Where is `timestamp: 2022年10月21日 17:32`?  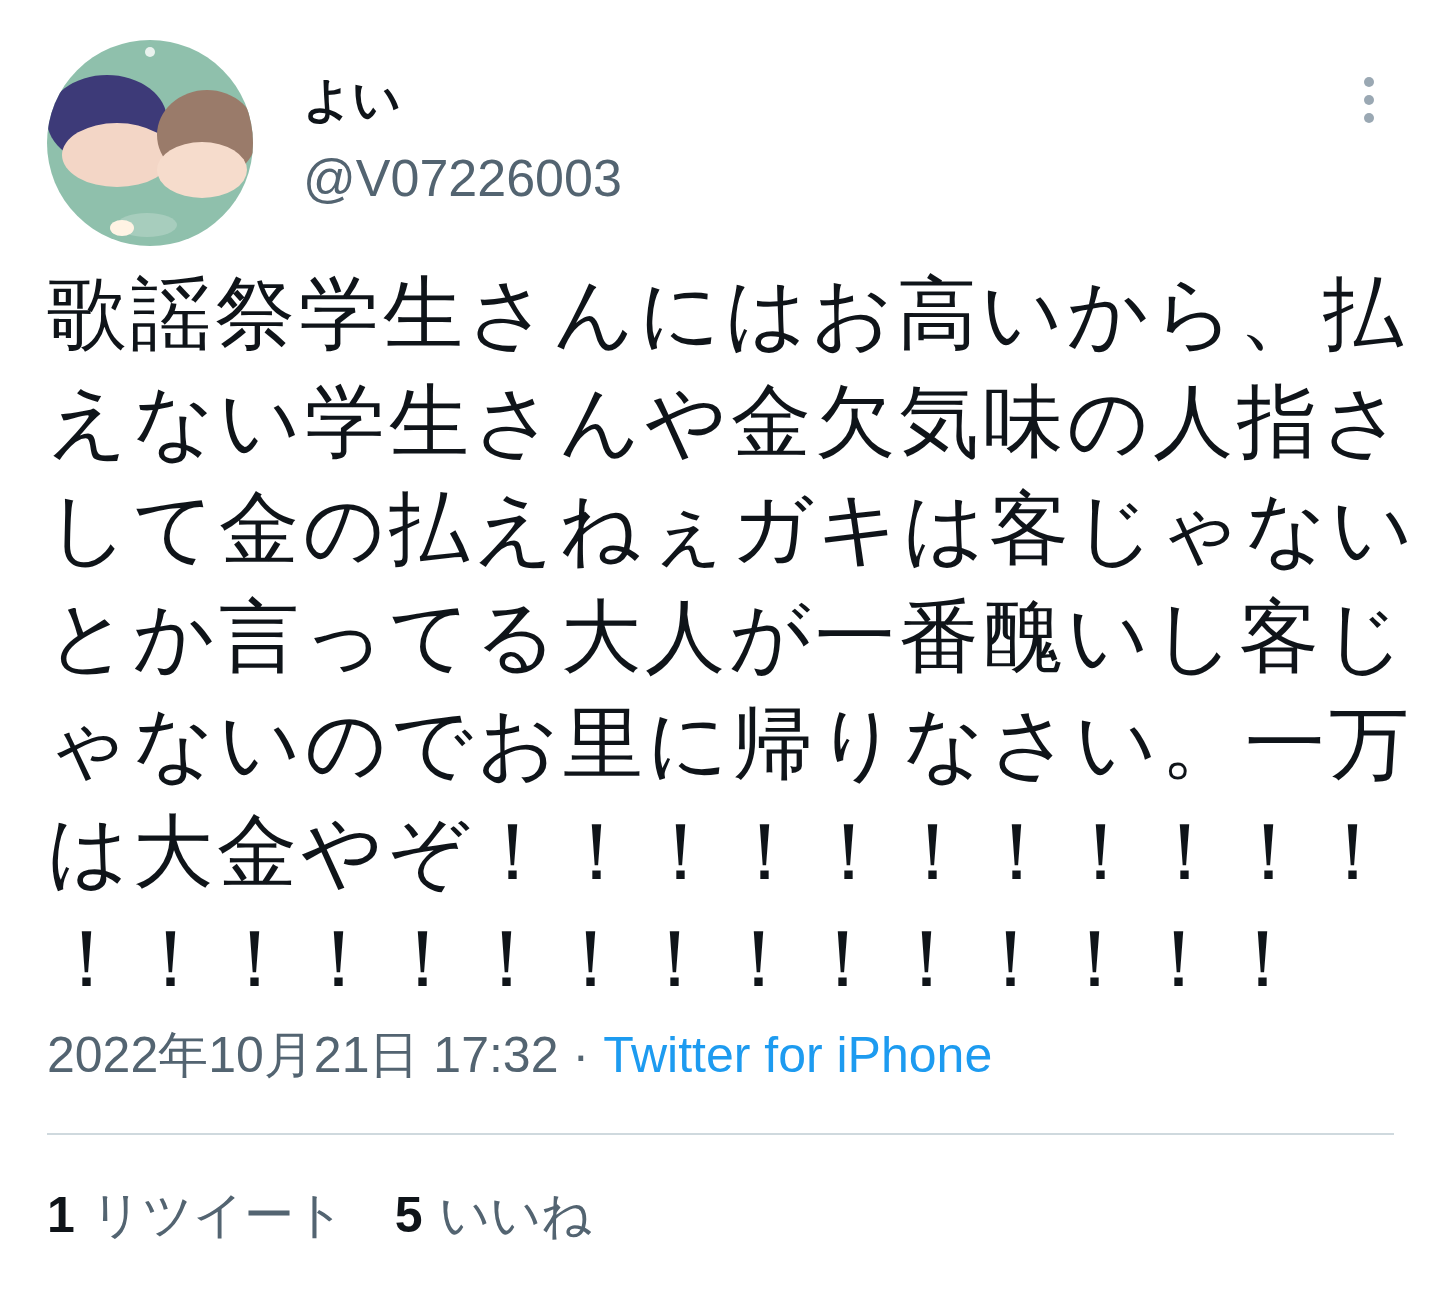
timestamp: 2022年10月21日 17:32 is located at coordinates (303, 1054).